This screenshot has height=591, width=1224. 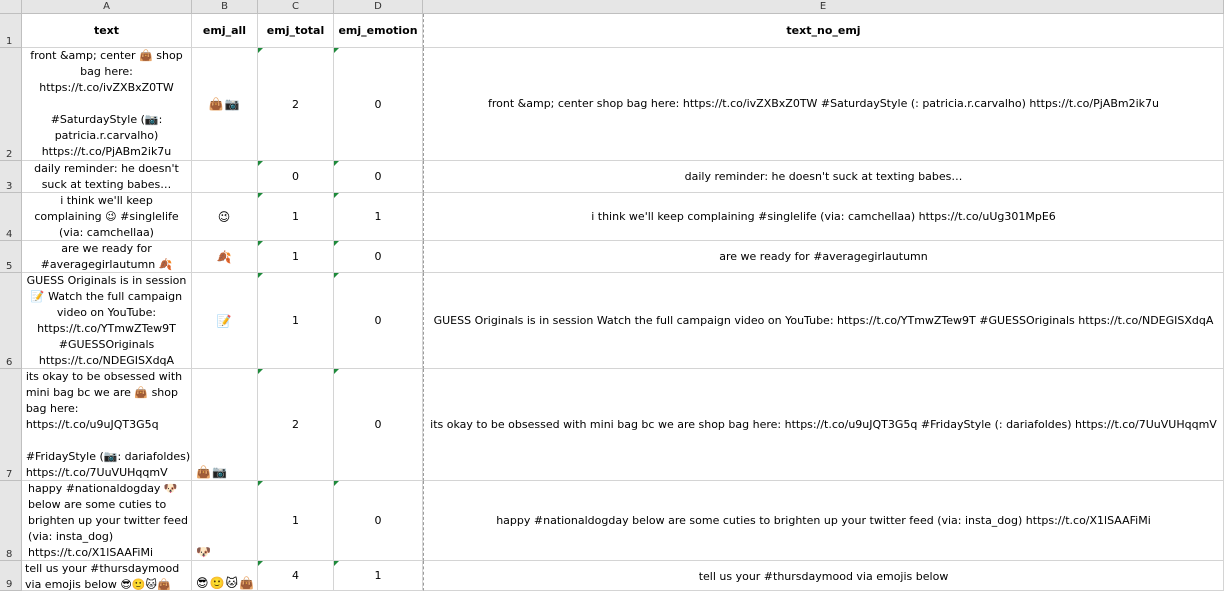 I want to click on column-header-b: B, so click(x=225, y=7).